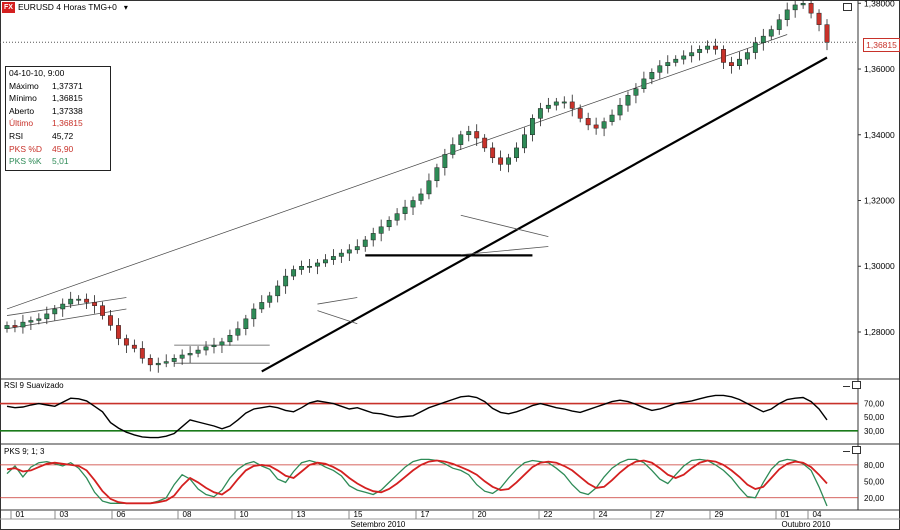 This screenshot has height=530, width=900. What do you see at coordinates (23, 98) in the screenshot?
I see `info-label: Mínimo` at bounding box center [23, 98].